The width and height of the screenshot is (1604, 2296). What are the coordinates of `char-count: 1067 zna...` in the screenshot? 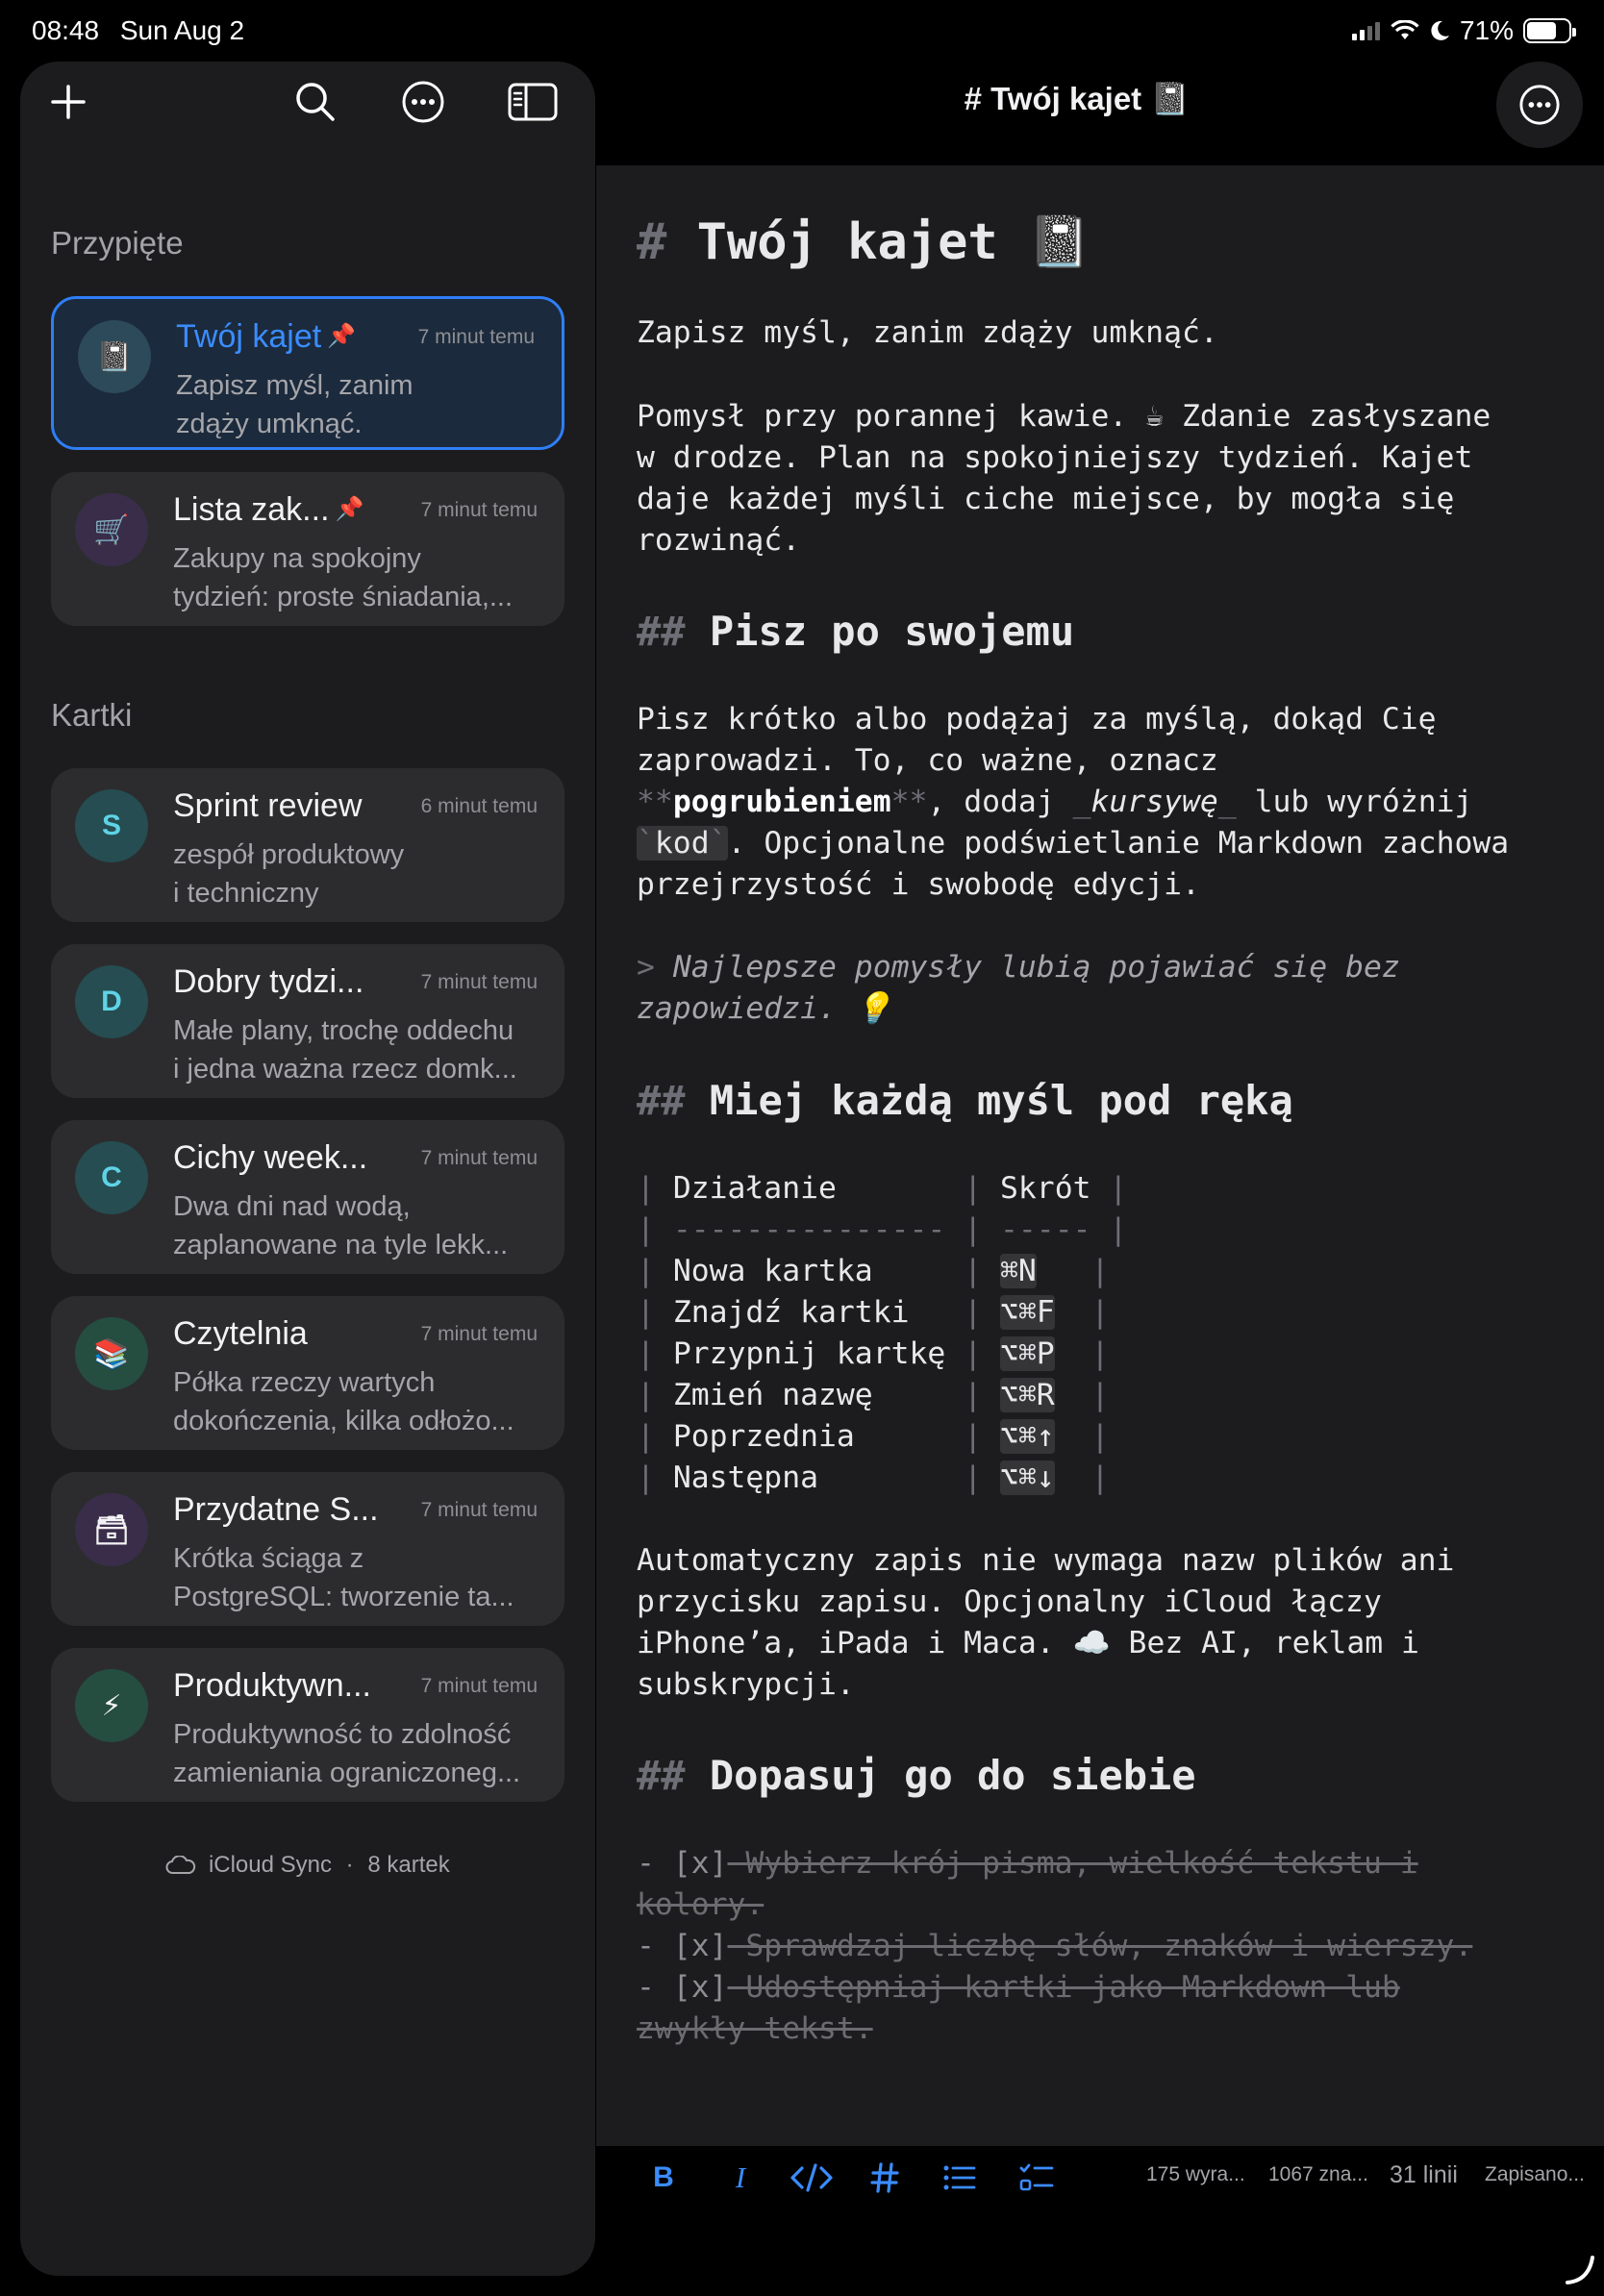 It's located at (1318, 2174).